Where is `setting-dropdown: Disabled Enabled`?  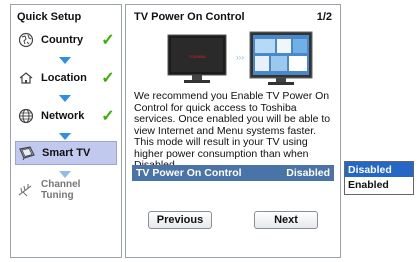 setting-dropdown: Disabled Enabled is located at coordinates (379, 178).